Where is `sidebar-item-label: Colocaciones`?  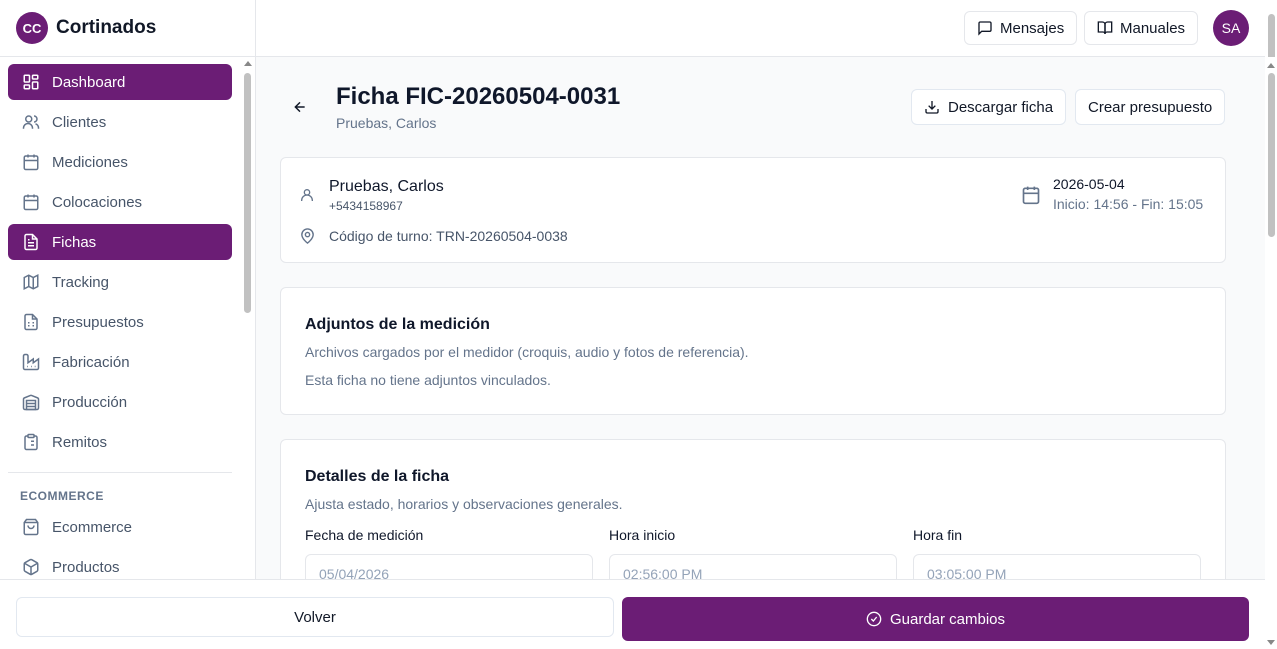 sidebar-item-label: Colocaciones is located at coordinates (97, 202).